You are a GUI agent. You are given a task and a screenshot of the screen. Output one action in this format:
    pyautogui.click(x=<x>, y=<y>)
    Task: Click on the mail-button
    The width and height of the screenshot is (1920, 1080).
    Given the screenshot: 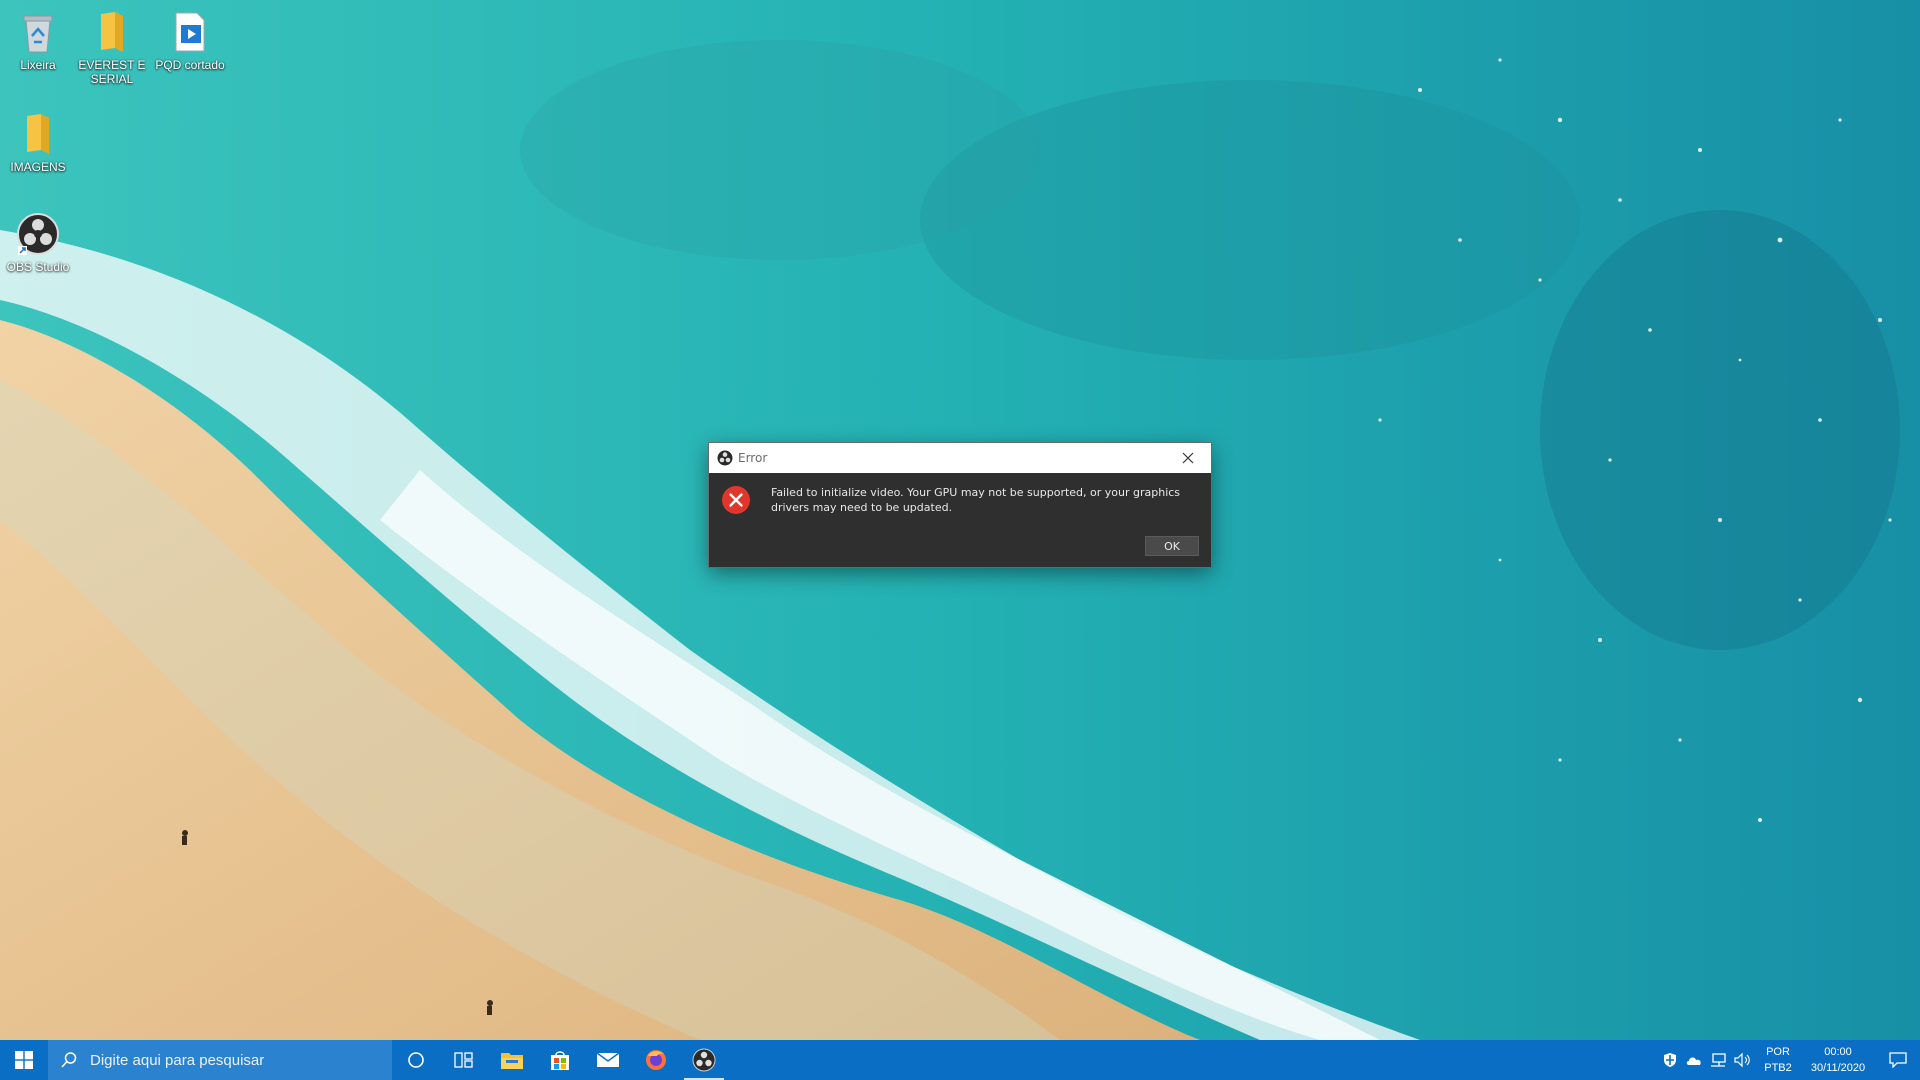 What is the action you would take?
    pyautogui.click(x=608, y=1060)
    